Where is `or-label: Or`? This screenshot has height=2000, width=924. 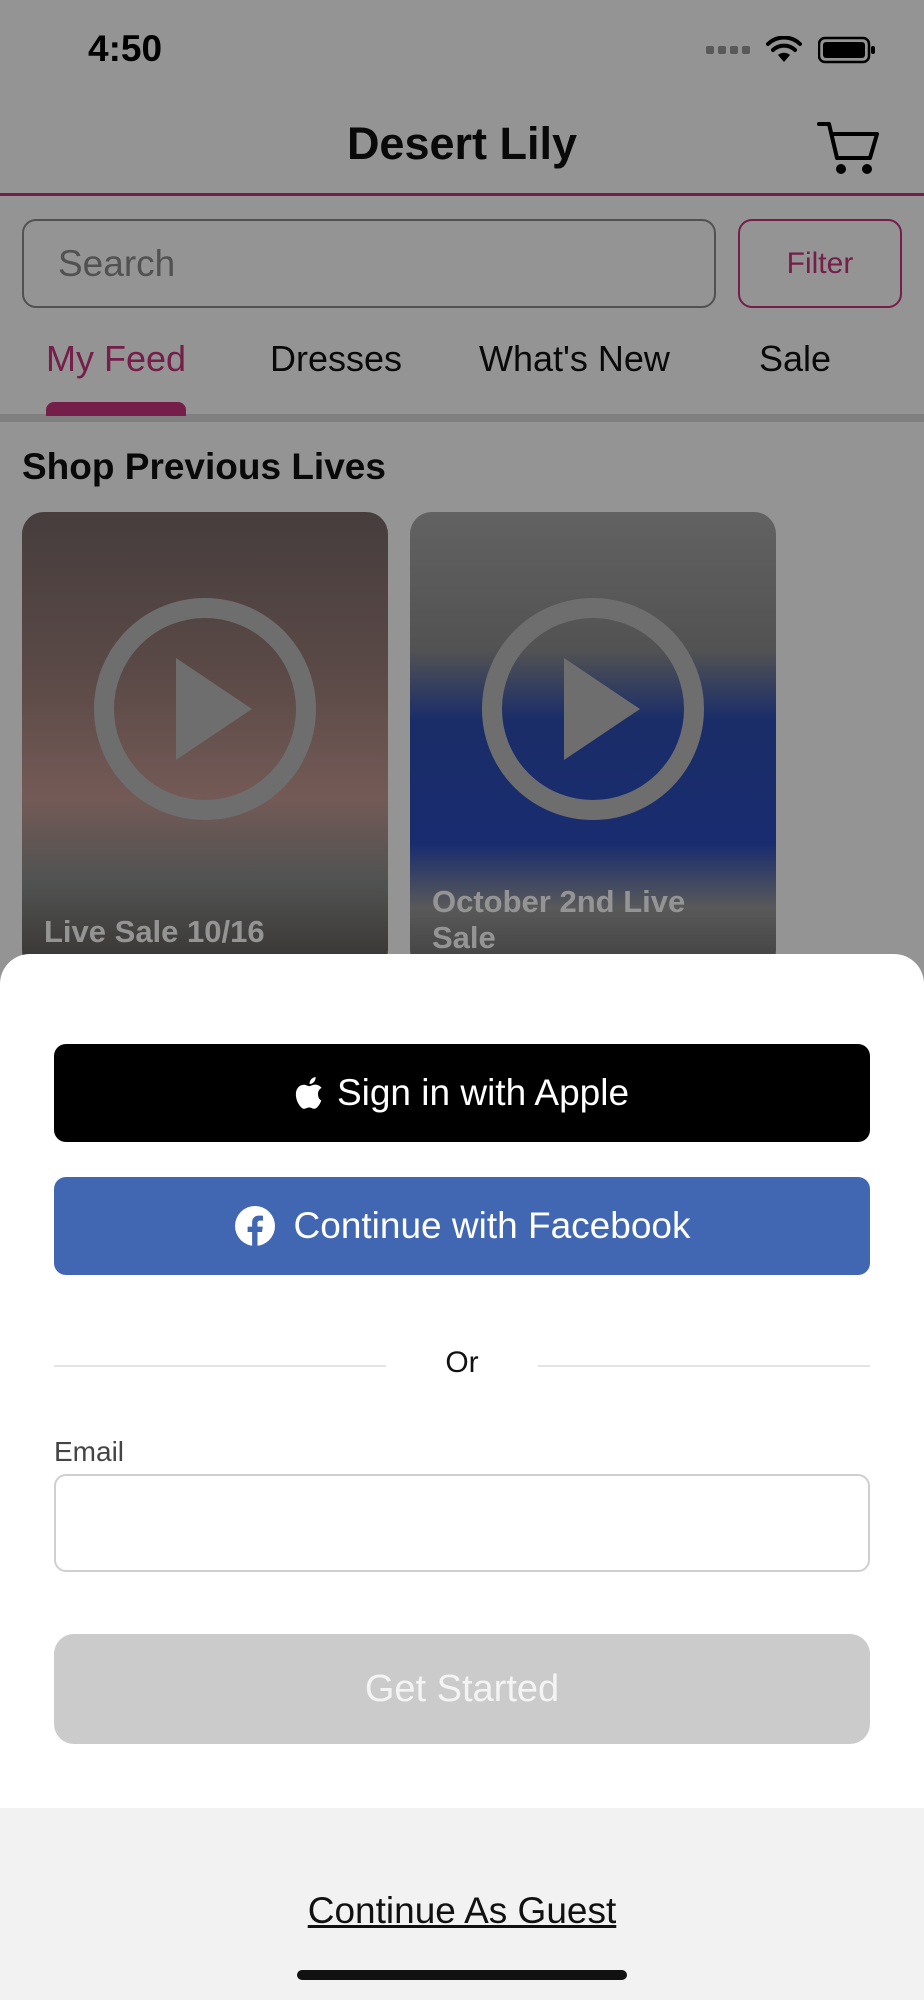 or-label: Or is located at coordinates (462, 1362).